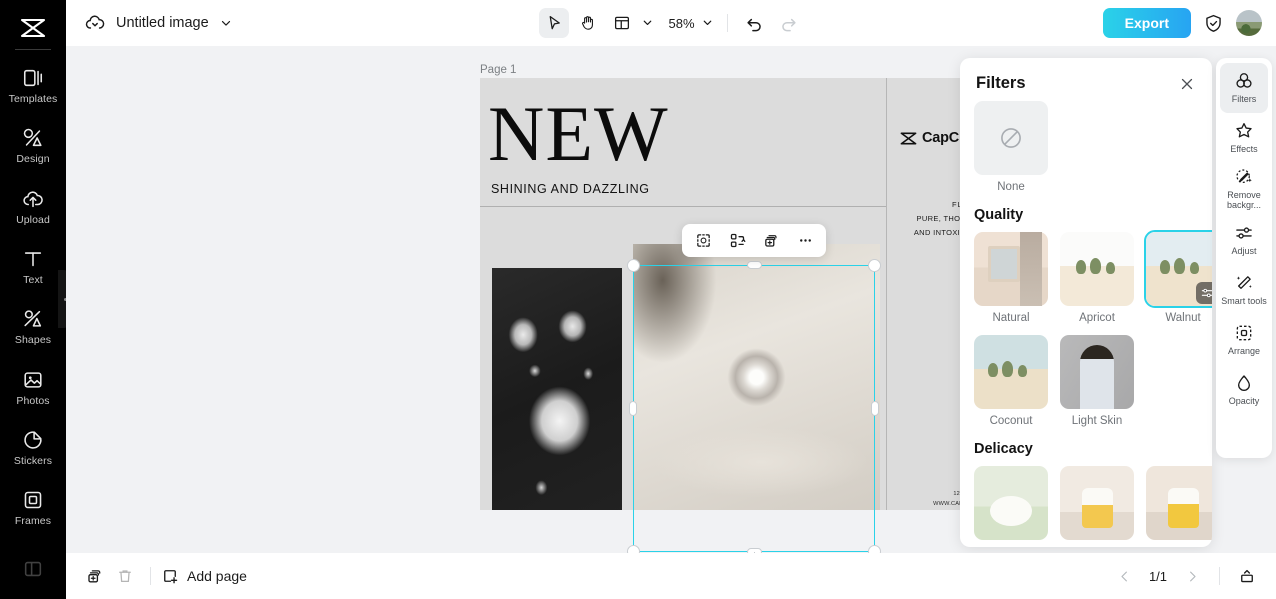 This screenshot has width=1276, height=599. What do you see at coordinates (33, 521) in the screenshot?
I see `sidebar-item-label: Frames` at bounding box center [33, 521].